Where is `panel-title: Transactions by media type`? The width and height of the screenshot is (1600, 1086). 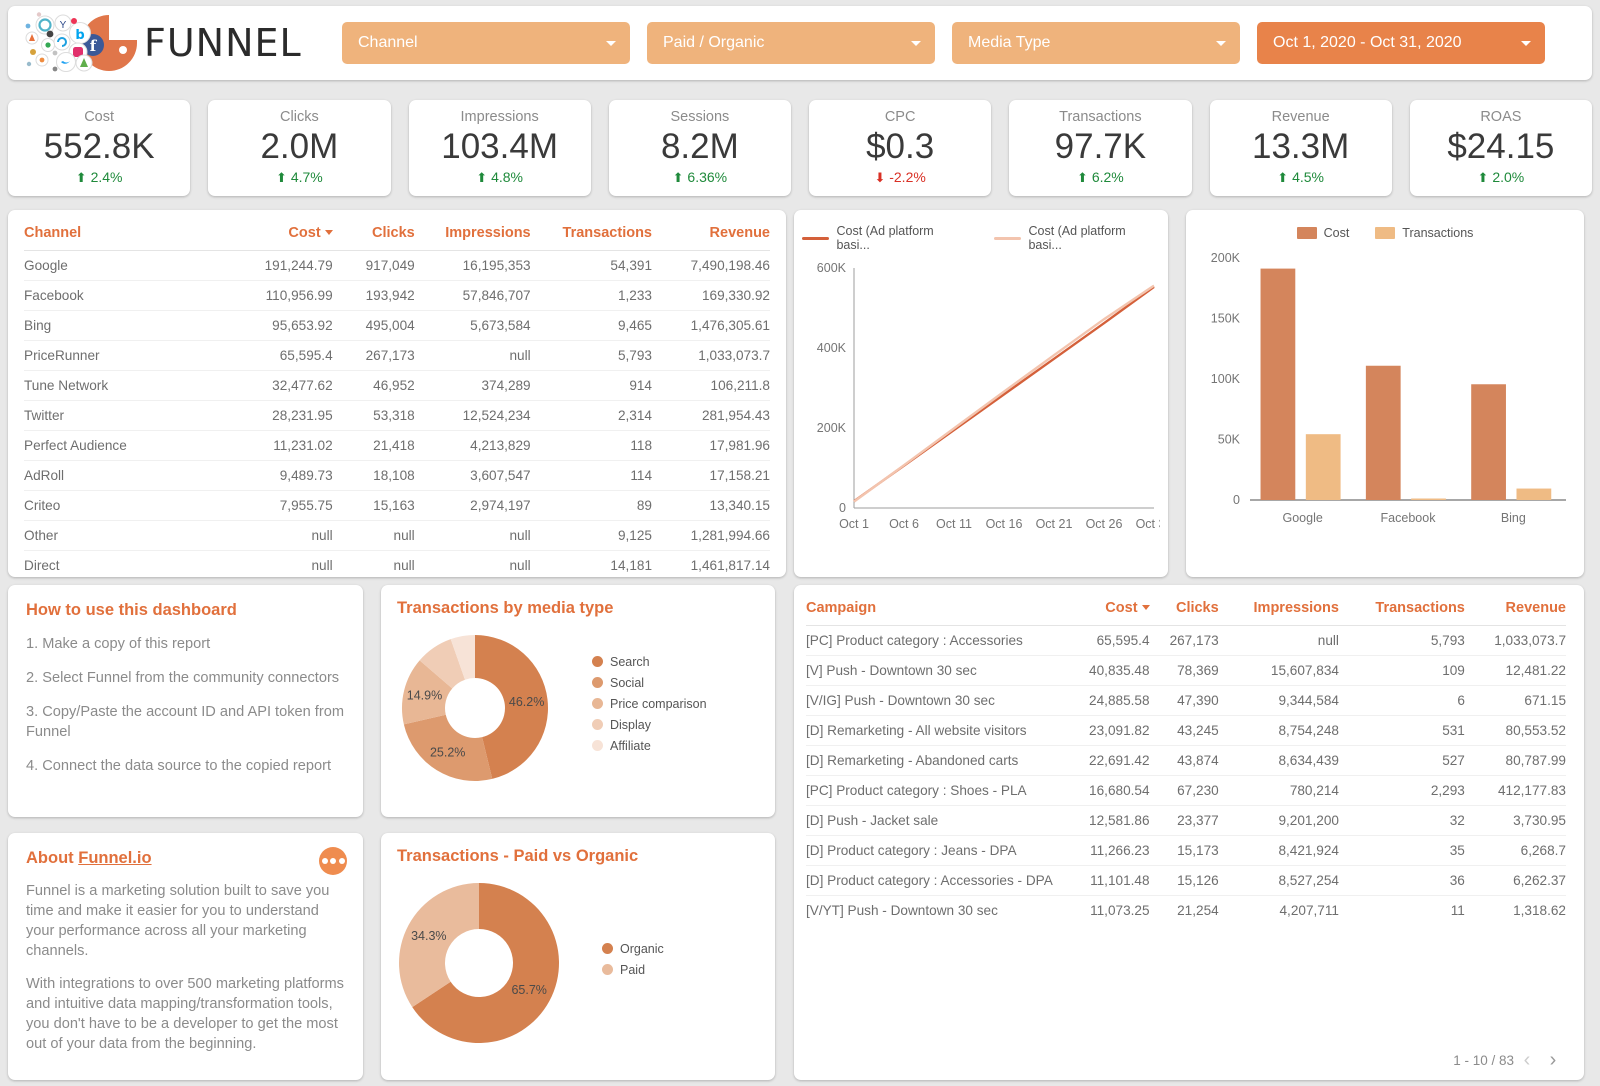 panel-title: Transactions by media type is located at coordinates (505, 608).